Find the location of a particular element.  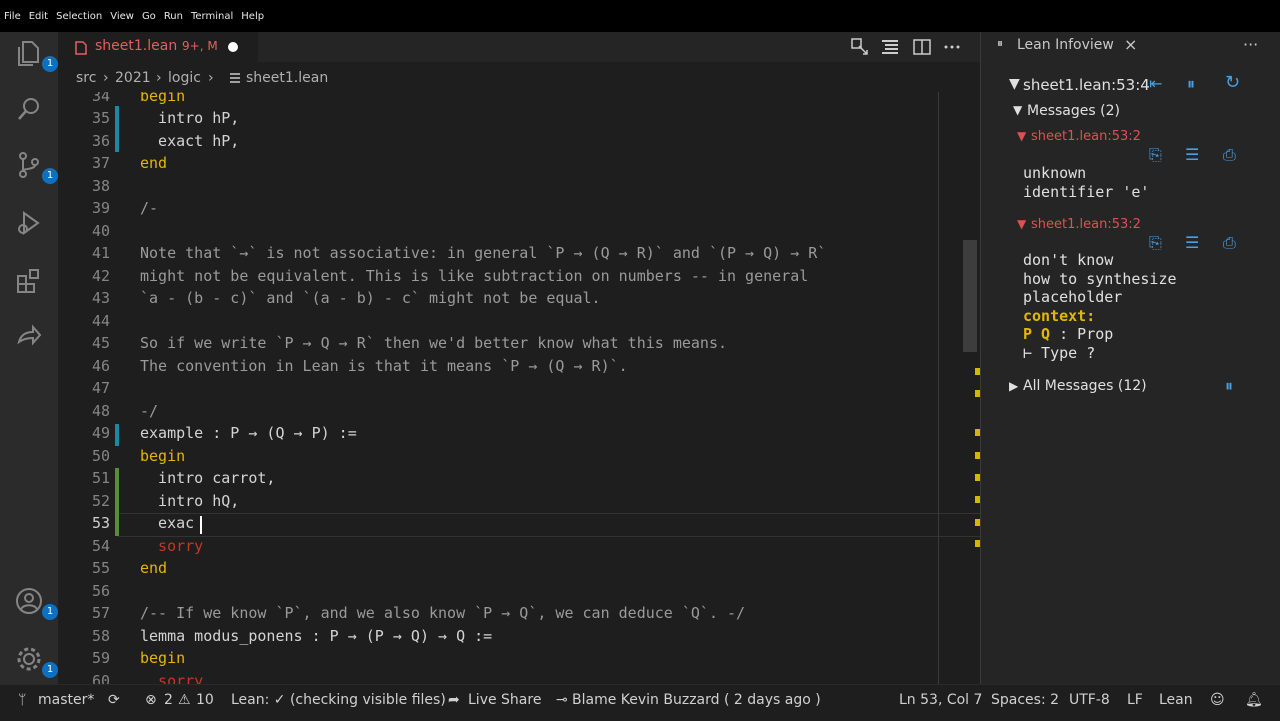

expand-icon: ▶ is located at coordinates (1013, 386).